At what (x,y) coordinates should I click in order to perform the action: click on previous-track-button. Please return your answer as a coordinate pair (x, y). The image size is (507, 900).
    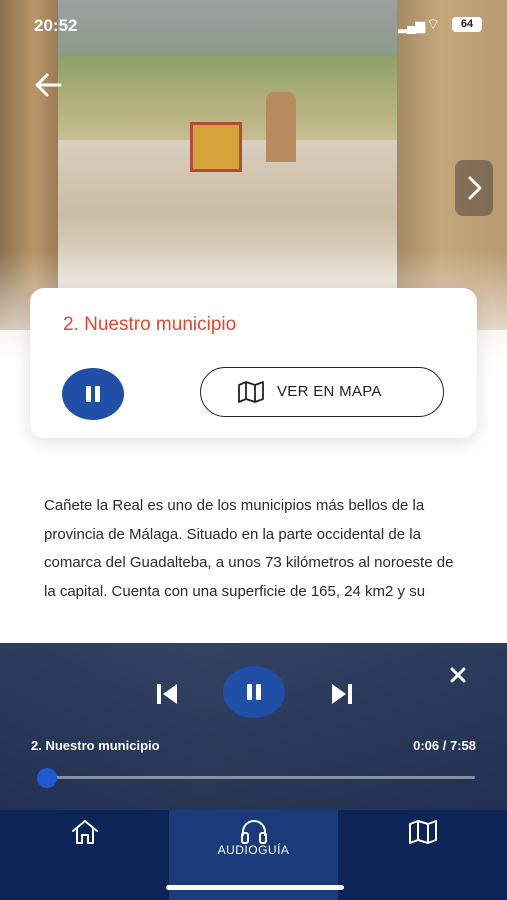
    Looking at the image, I should click on (167, 694).